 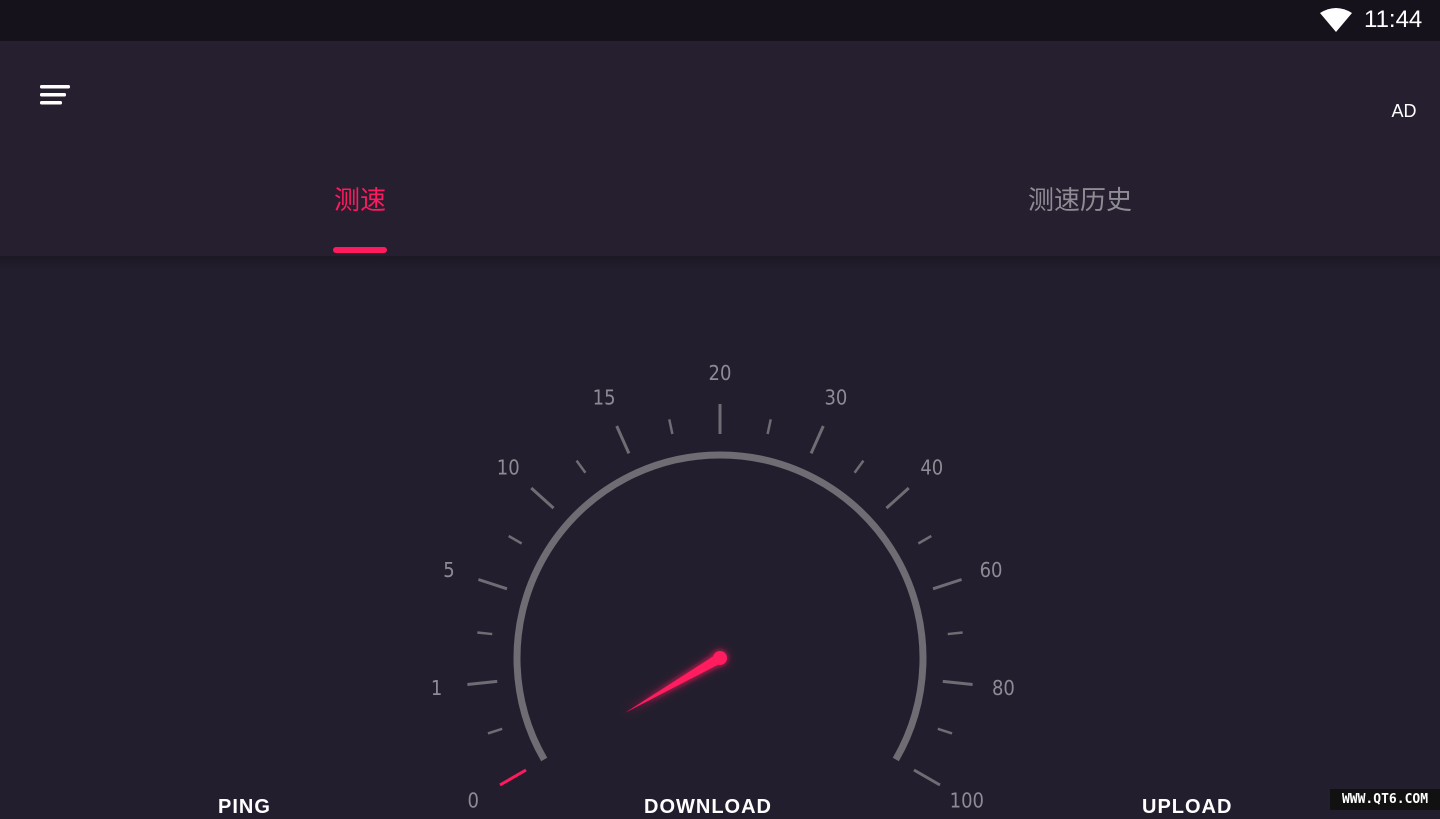 I want to click on download-label: DOWNLOAD, so click(x=708, y=807).